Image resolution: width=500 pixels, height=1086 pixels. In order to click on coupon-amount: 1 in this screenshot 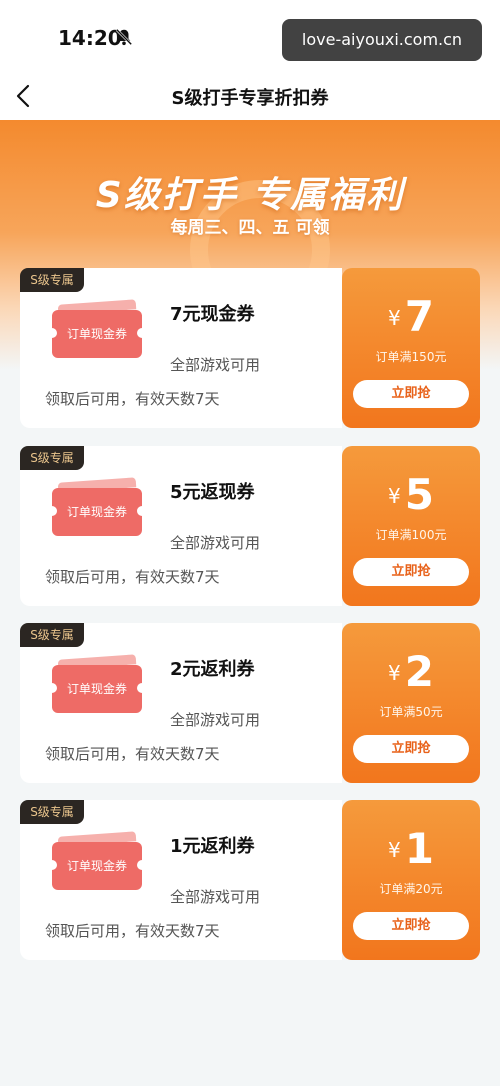, I will do `click(419, 848)`.